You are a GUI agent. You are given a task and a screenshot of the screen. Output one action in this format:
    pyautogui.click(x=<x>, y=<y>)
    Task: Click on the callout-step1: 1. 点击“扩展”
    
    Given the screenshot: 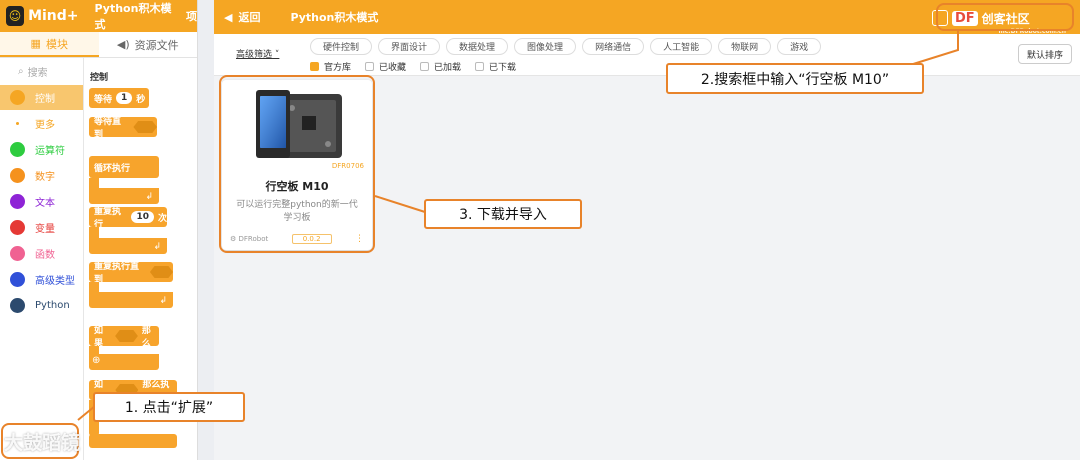 What is the action you would take?
    pyautogui.click(x=169, y=407)
    